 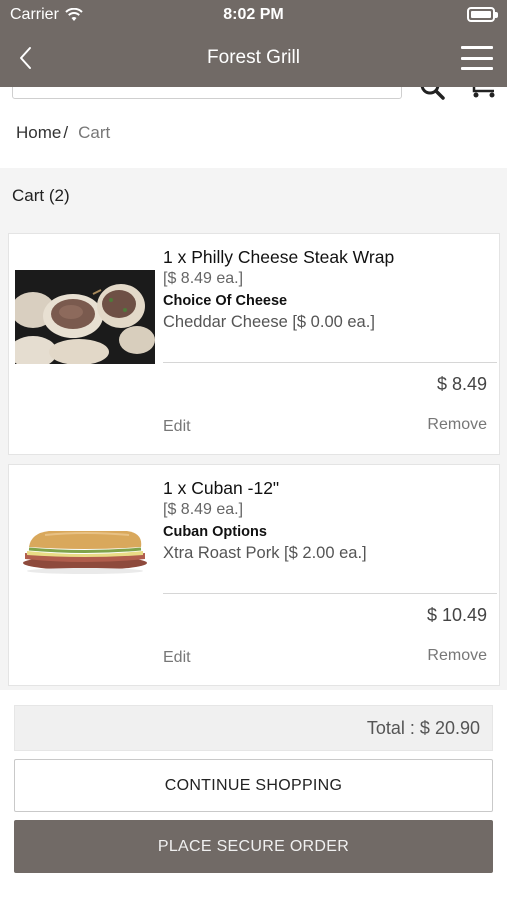 What do you see at coordinates (207, 93) in the screenshot?
I see `search-input` at bounding box center [207, 93].